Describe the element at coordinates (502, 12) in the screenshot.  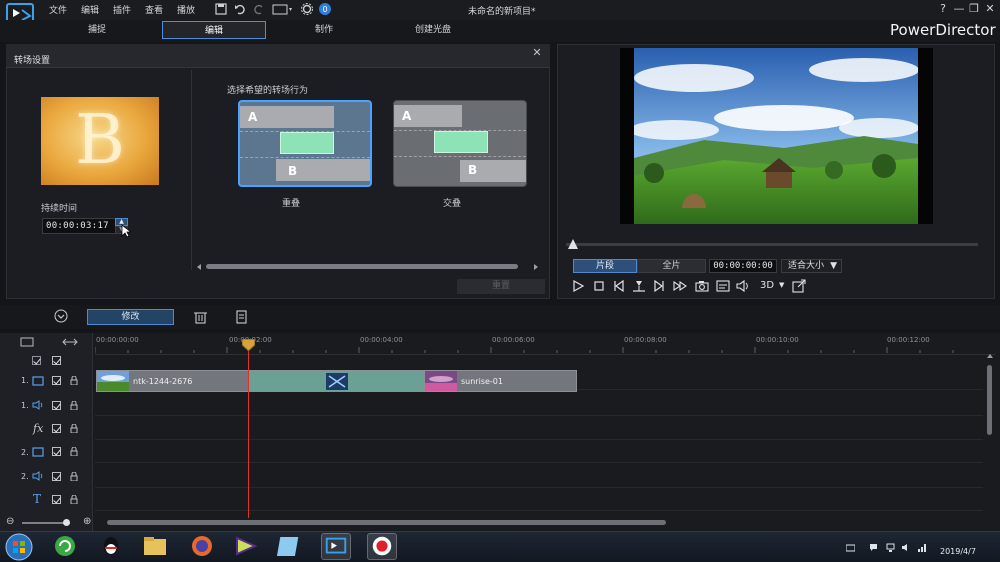
I see `window-title: 未命名的新项目*` at that location.